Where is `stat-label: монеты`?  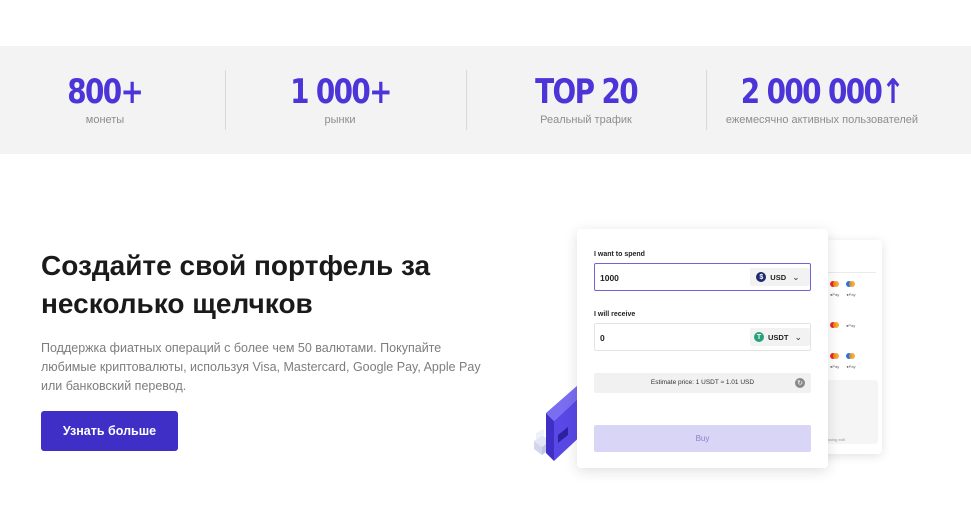 stat-label: монеты is located at coordinates (105, 120).